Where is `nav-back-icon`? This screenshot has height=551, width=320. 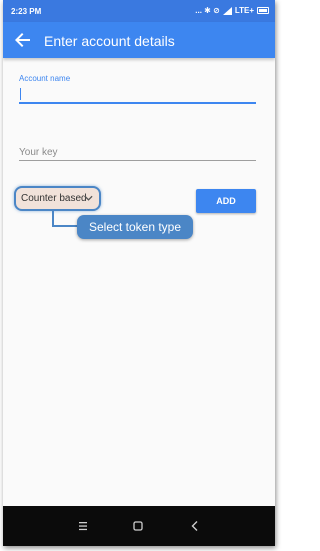
nav-back-icon is located at coordinates (195, 526).